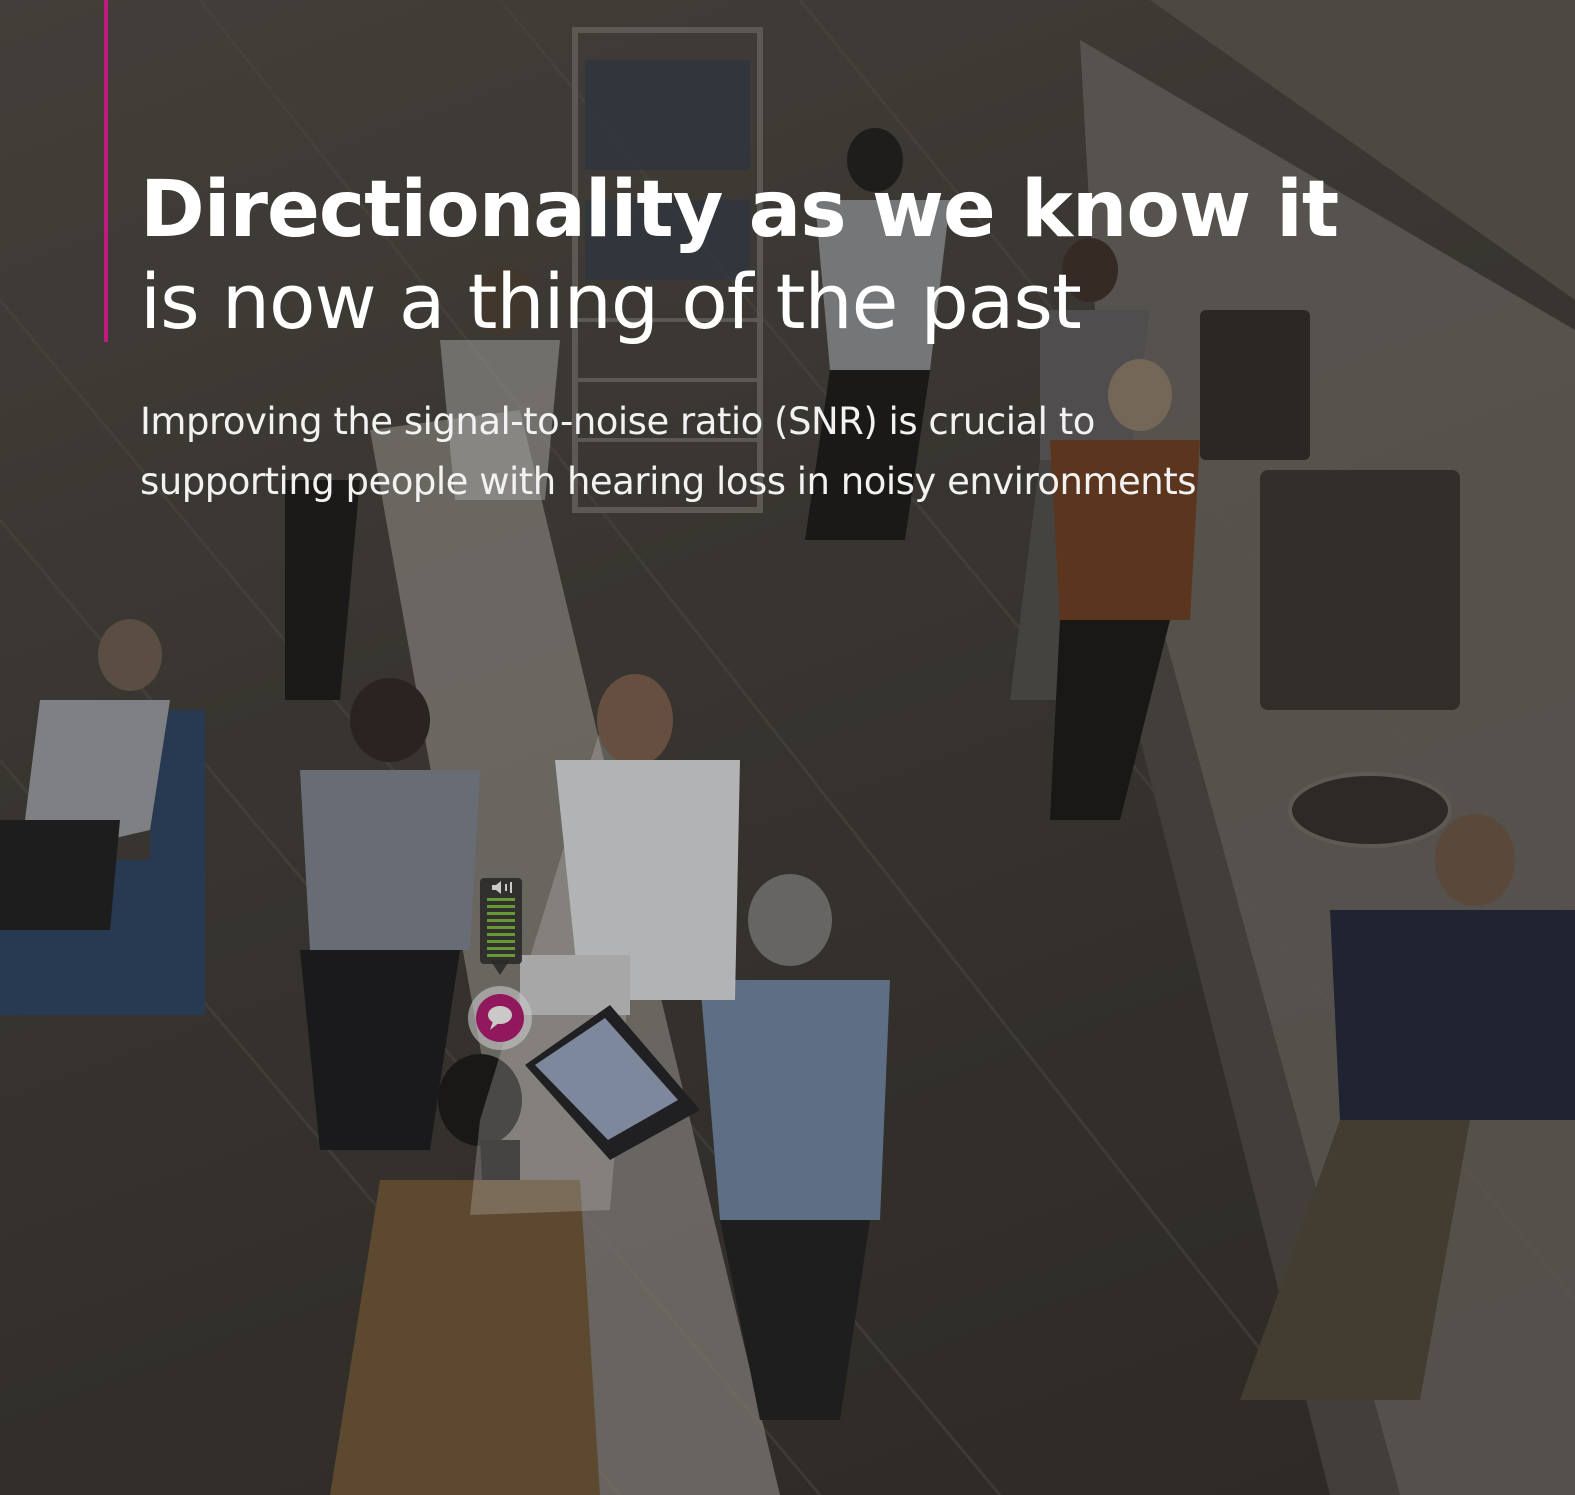 Image resolution: width=1575 pixels, height=1495 pixels. Describe the element at coordinates (739, 210) in the screenshot. I see `headline-bold-line: Directionality as we know it` at that location.